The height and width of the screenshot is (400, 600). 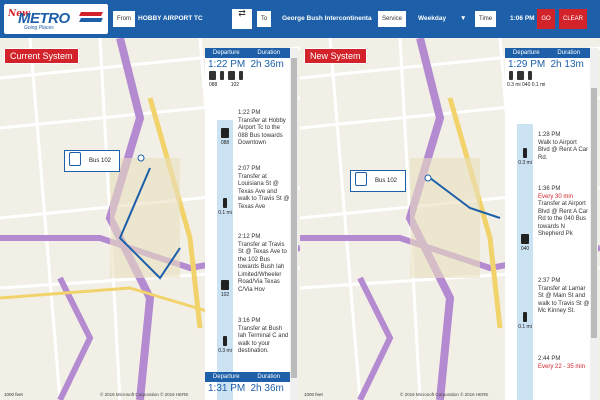 What do you see at coordinates (527, 64) in the screenshot?
I see `departure-time: 1:29 PM` at bounding box center [527, 64].